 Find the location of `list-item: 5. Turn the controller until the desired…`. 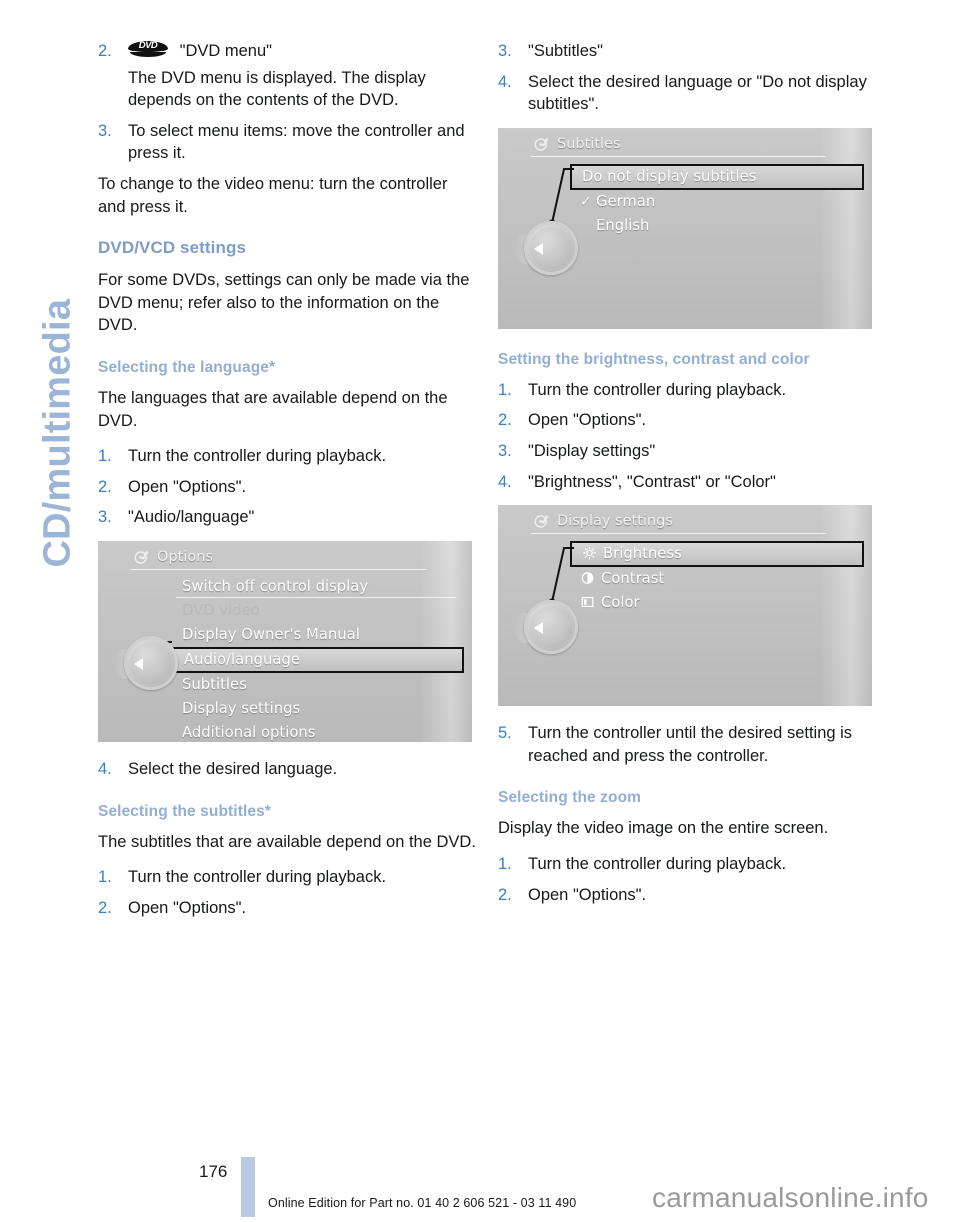

list-item: 5. Turn the controller until the desired… is located at coordinates (687, 744).